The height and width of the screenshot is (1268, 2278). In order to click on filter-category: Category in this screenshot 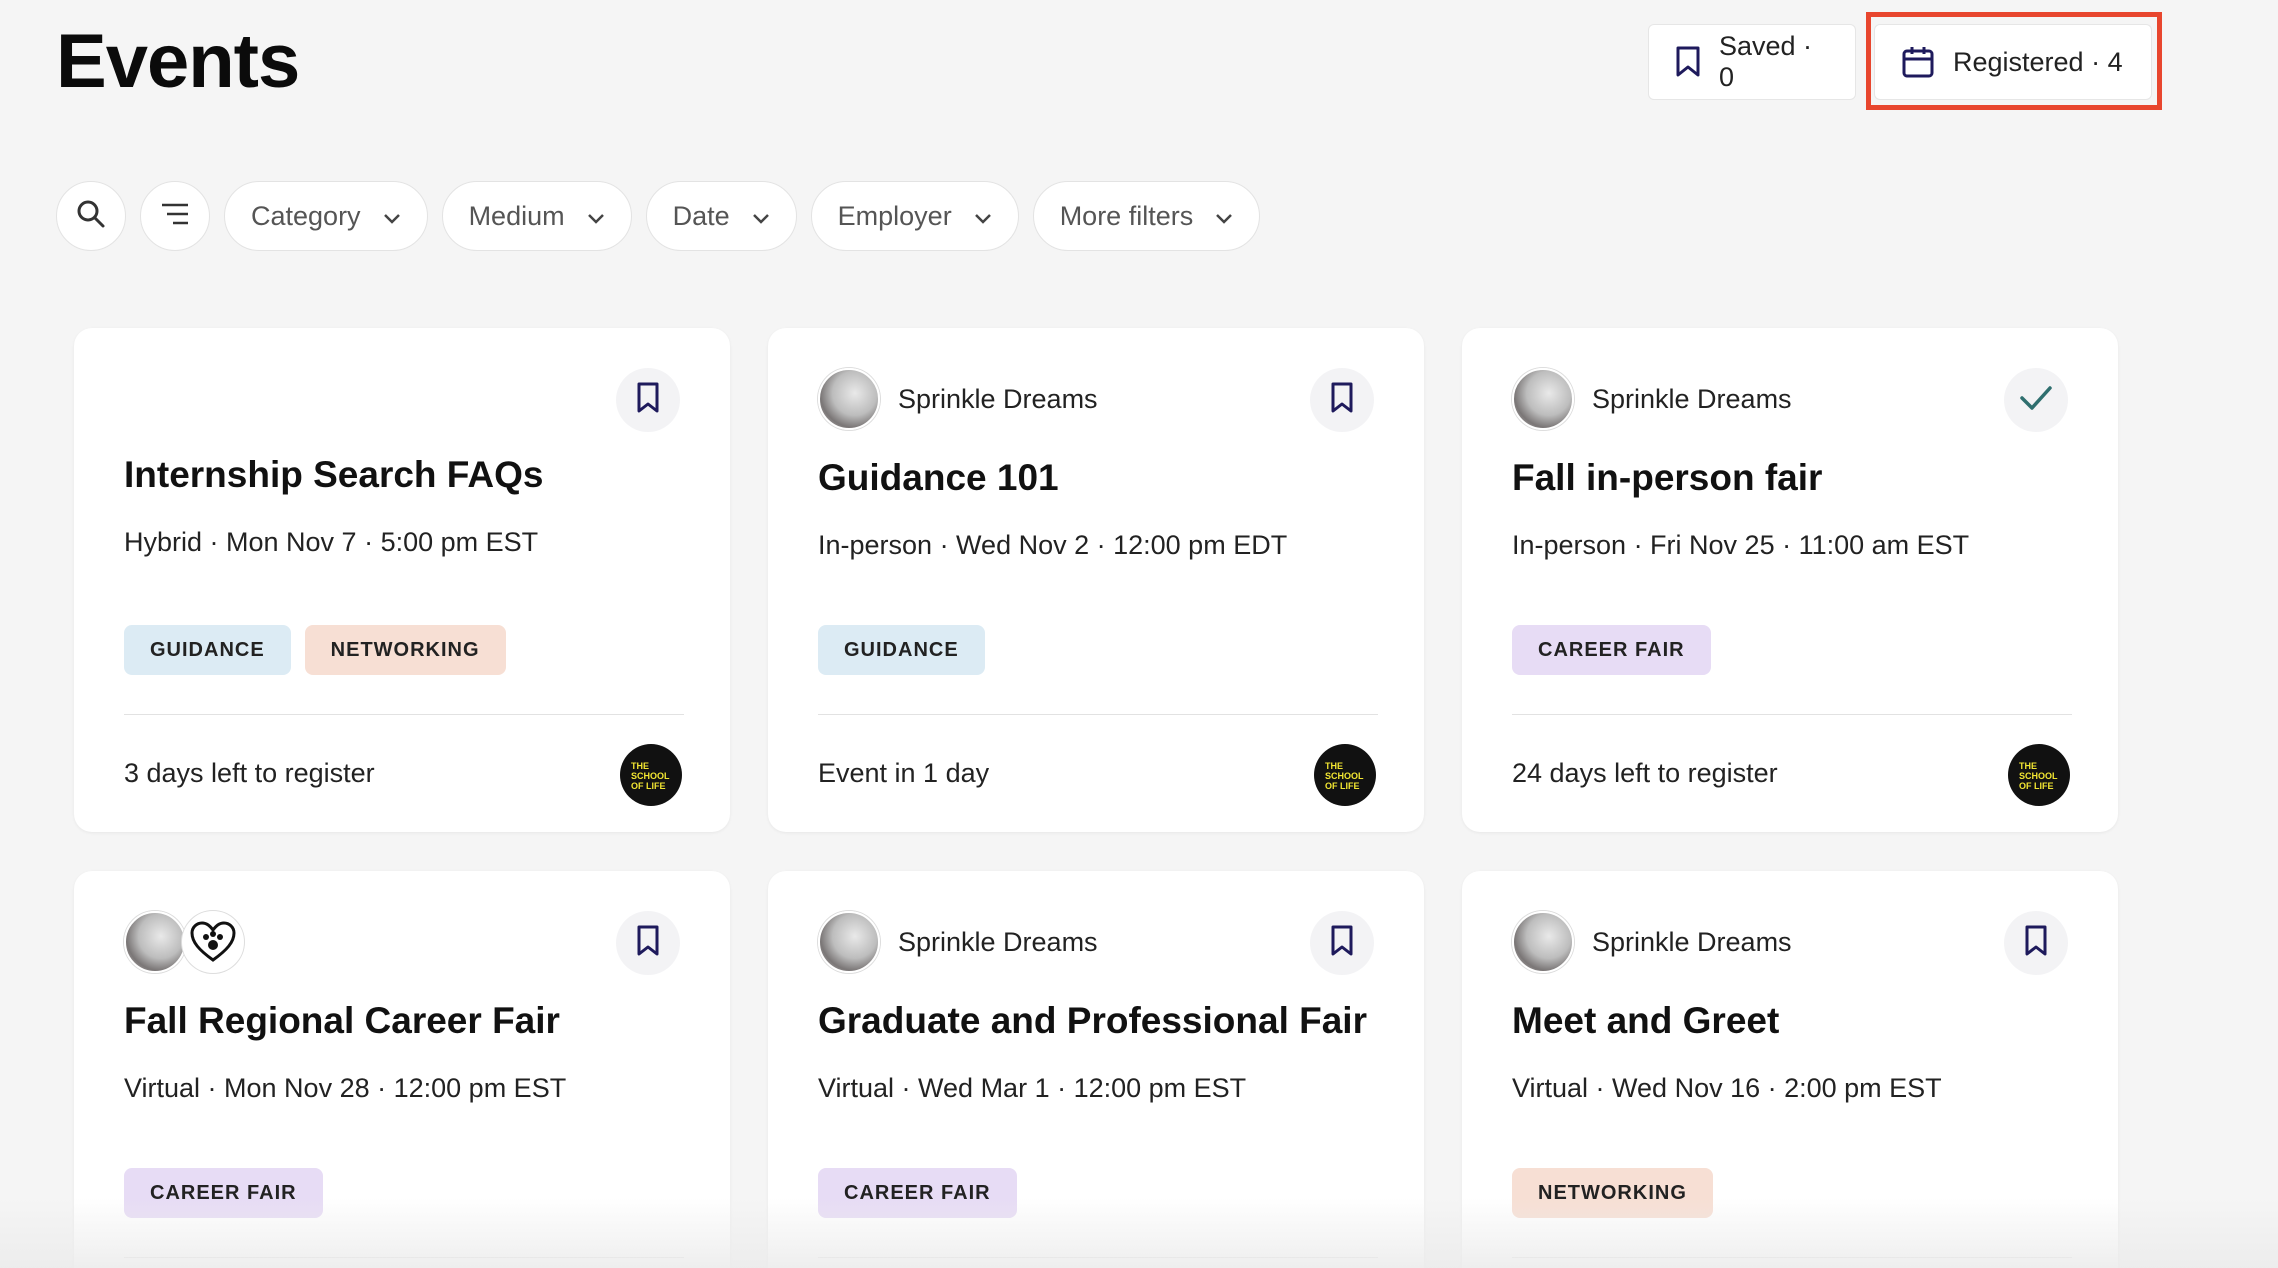, I will do `click(326, 216)`.